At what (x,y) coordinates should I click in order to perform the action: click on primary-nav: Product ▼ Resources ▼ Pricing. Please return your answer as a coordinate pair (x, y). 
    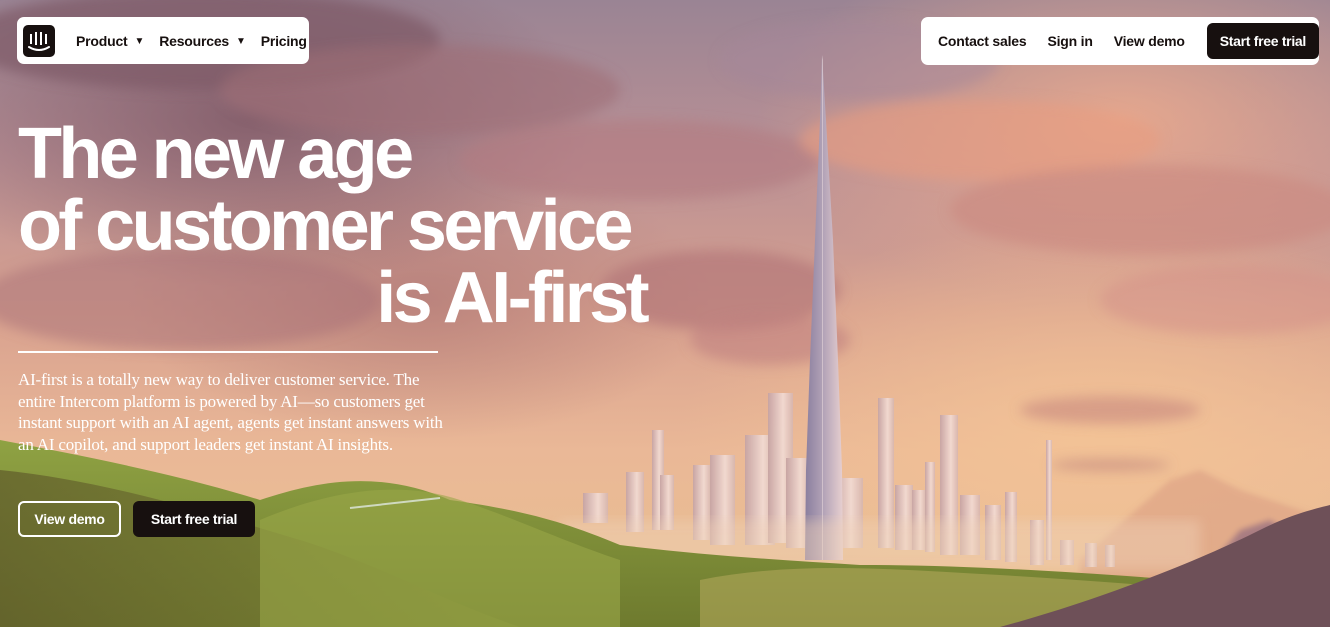
    Looking at the image, I should click on (163, 40).